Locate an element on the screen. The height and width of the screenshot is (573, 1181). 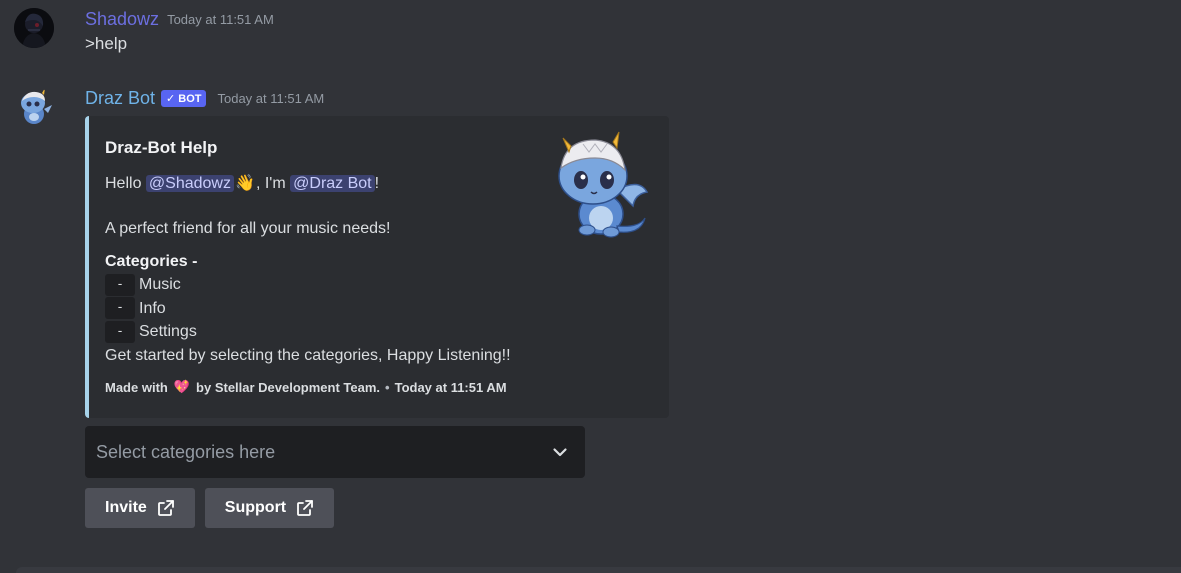
button-row: Invite Support is located at coordinates (210, 508).